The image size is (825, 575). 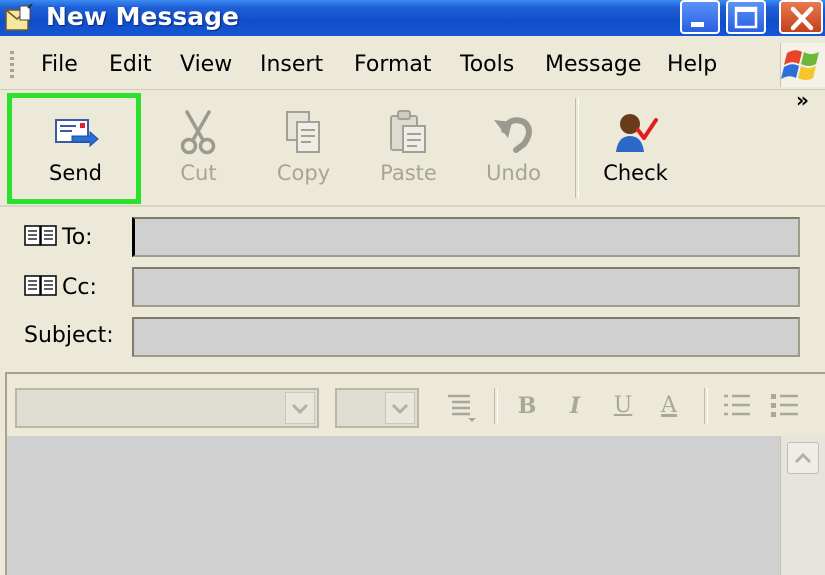 What do you see at coordinates (377, 408) in the screenshot?
I see `font-size-select` at bounding box center [377, 408].